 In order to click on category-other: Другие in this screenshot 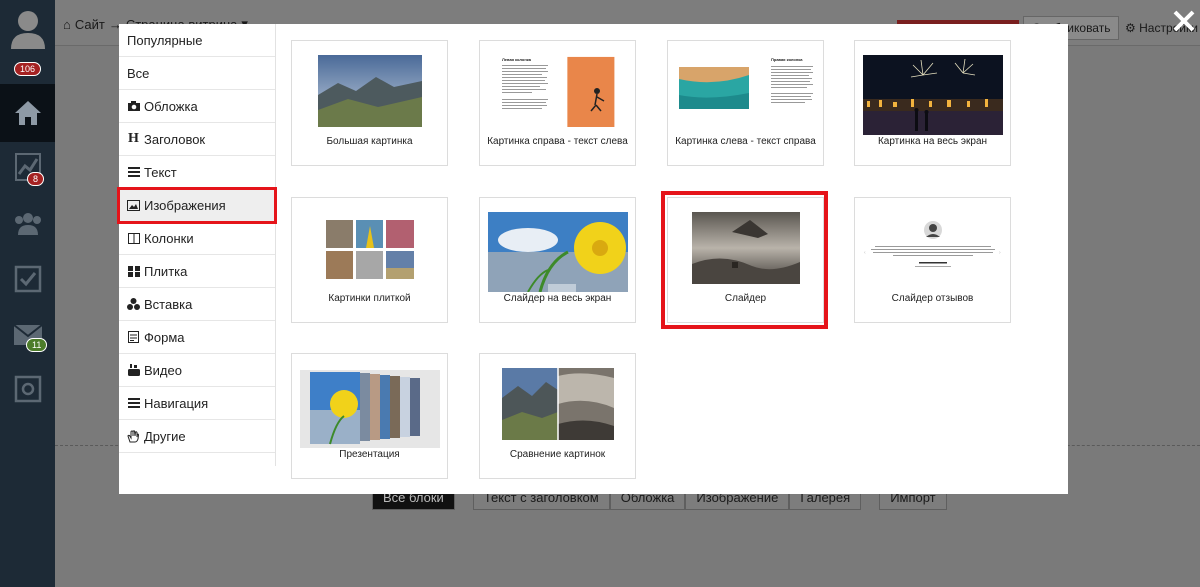, I will do `click(197, 436)`.